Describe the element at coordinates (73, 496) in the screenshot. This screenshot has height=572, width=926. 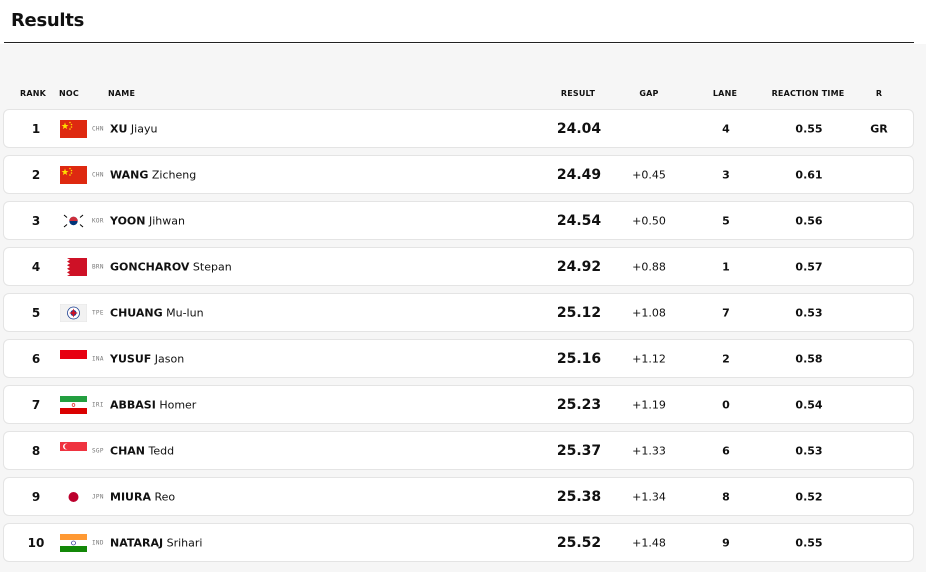
I see `jpn-flag-icon` at that location.